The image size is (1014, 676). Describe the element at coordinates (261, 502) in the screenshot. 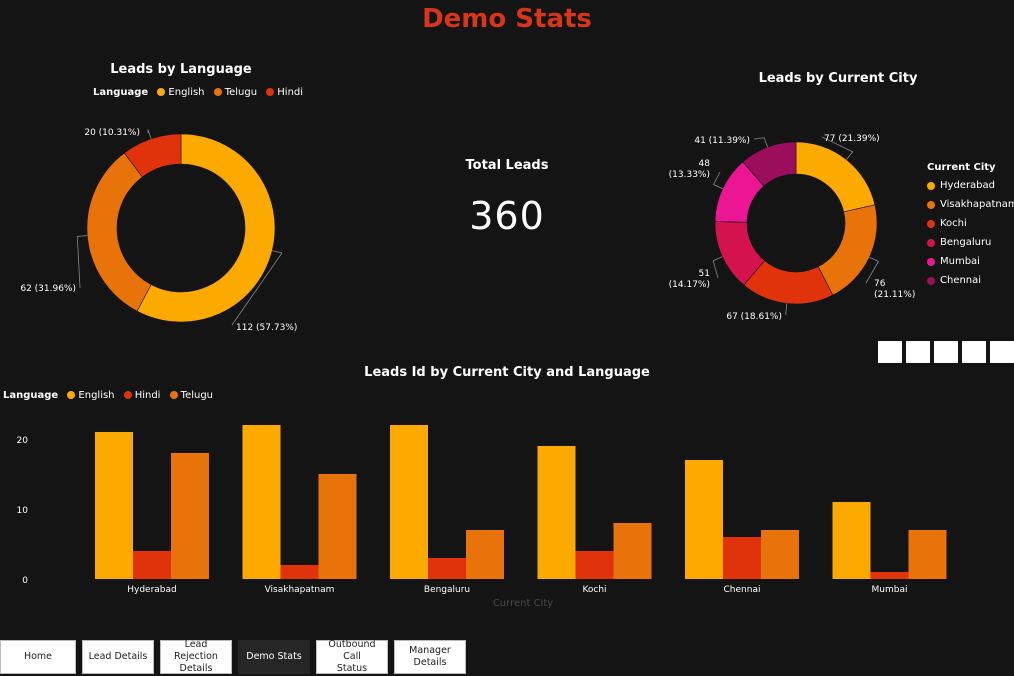

I see `bar-english-visakhapatnam` at that location.